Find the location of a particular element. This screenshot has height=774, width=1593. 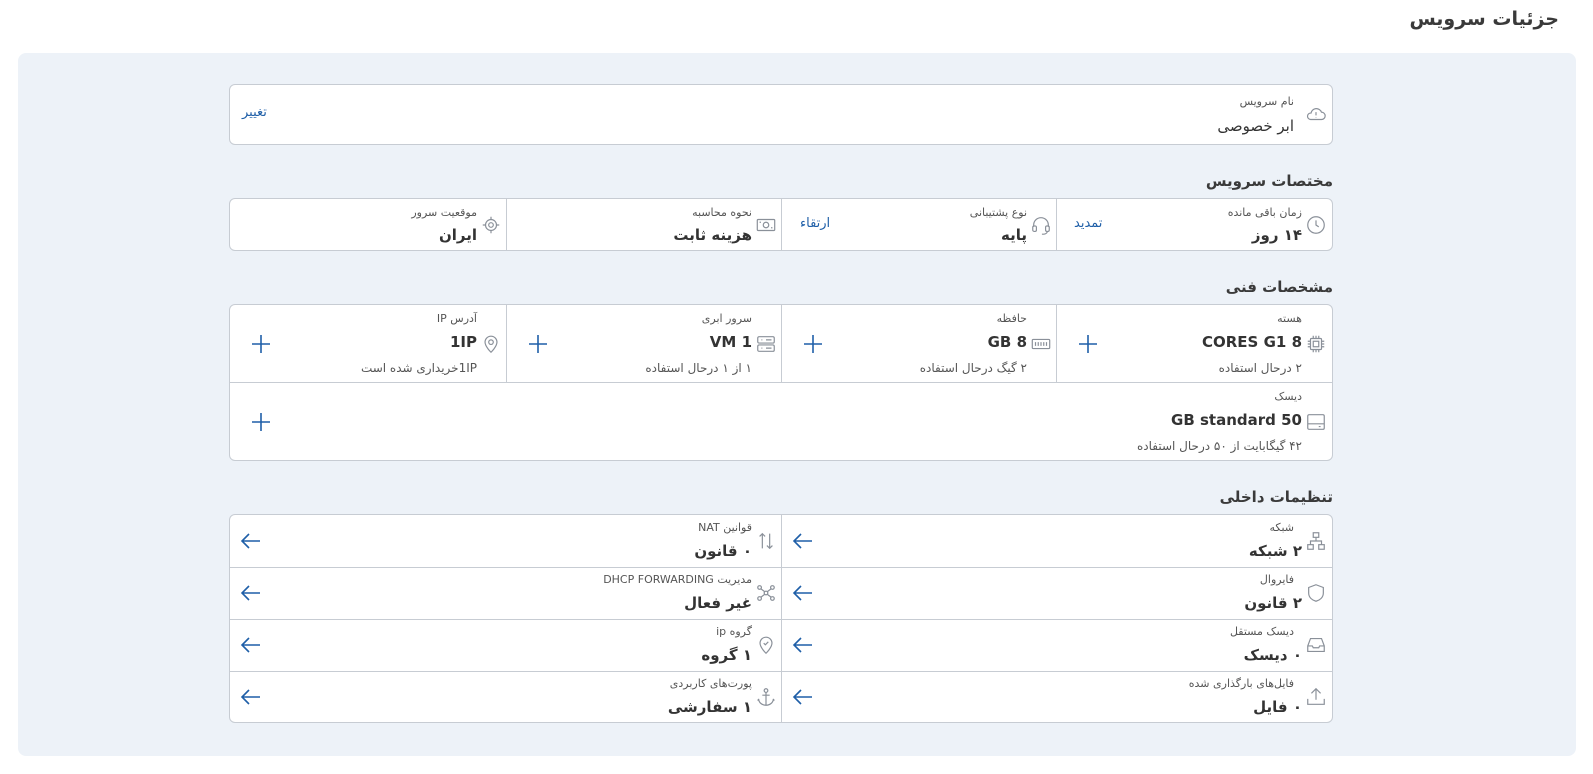

support-type-cell: نوع پشتیبانی پایه ارتقاء is located at coordinates (919, 224).